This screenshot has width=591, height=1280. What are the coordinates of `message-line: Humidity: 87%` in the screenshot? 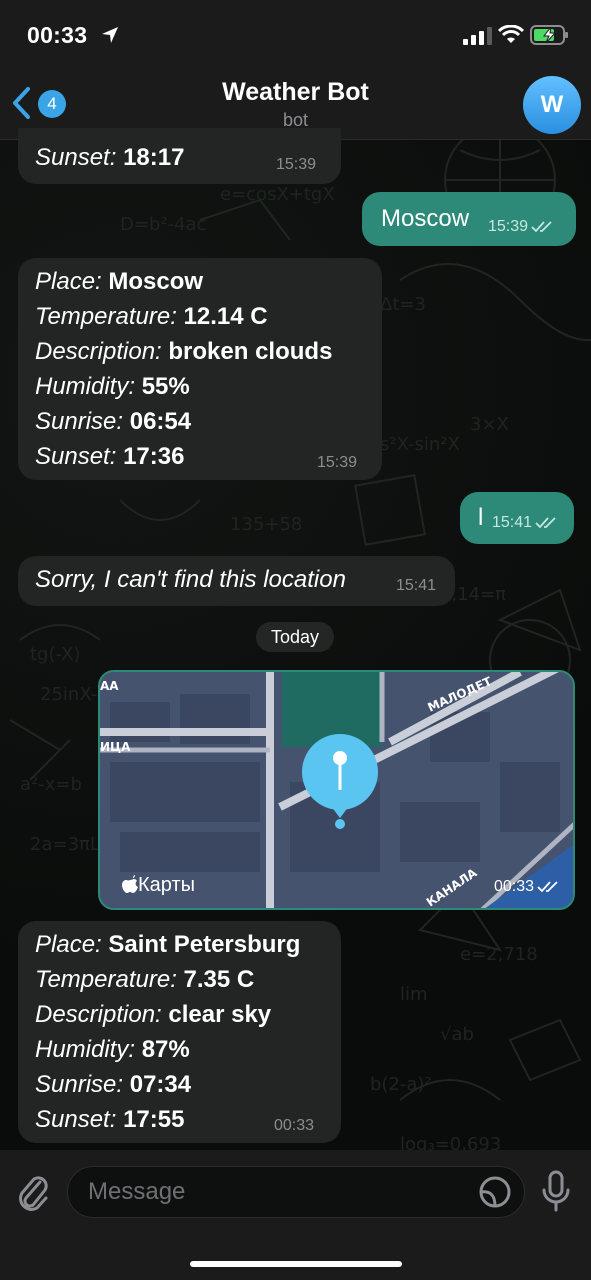 It's located at (112, 1049).